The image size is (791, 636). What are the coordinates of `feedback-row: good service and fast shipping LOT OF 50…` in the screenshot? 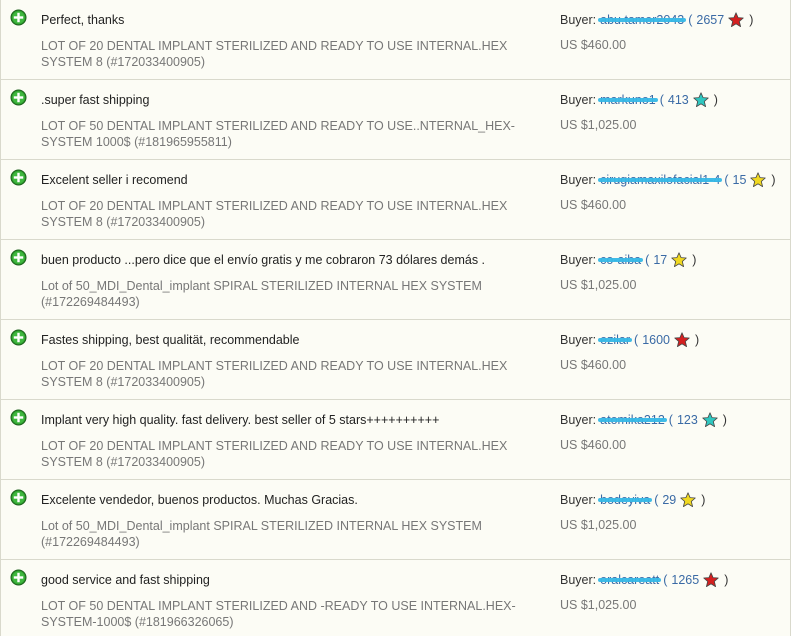 It's located at (395, 598).